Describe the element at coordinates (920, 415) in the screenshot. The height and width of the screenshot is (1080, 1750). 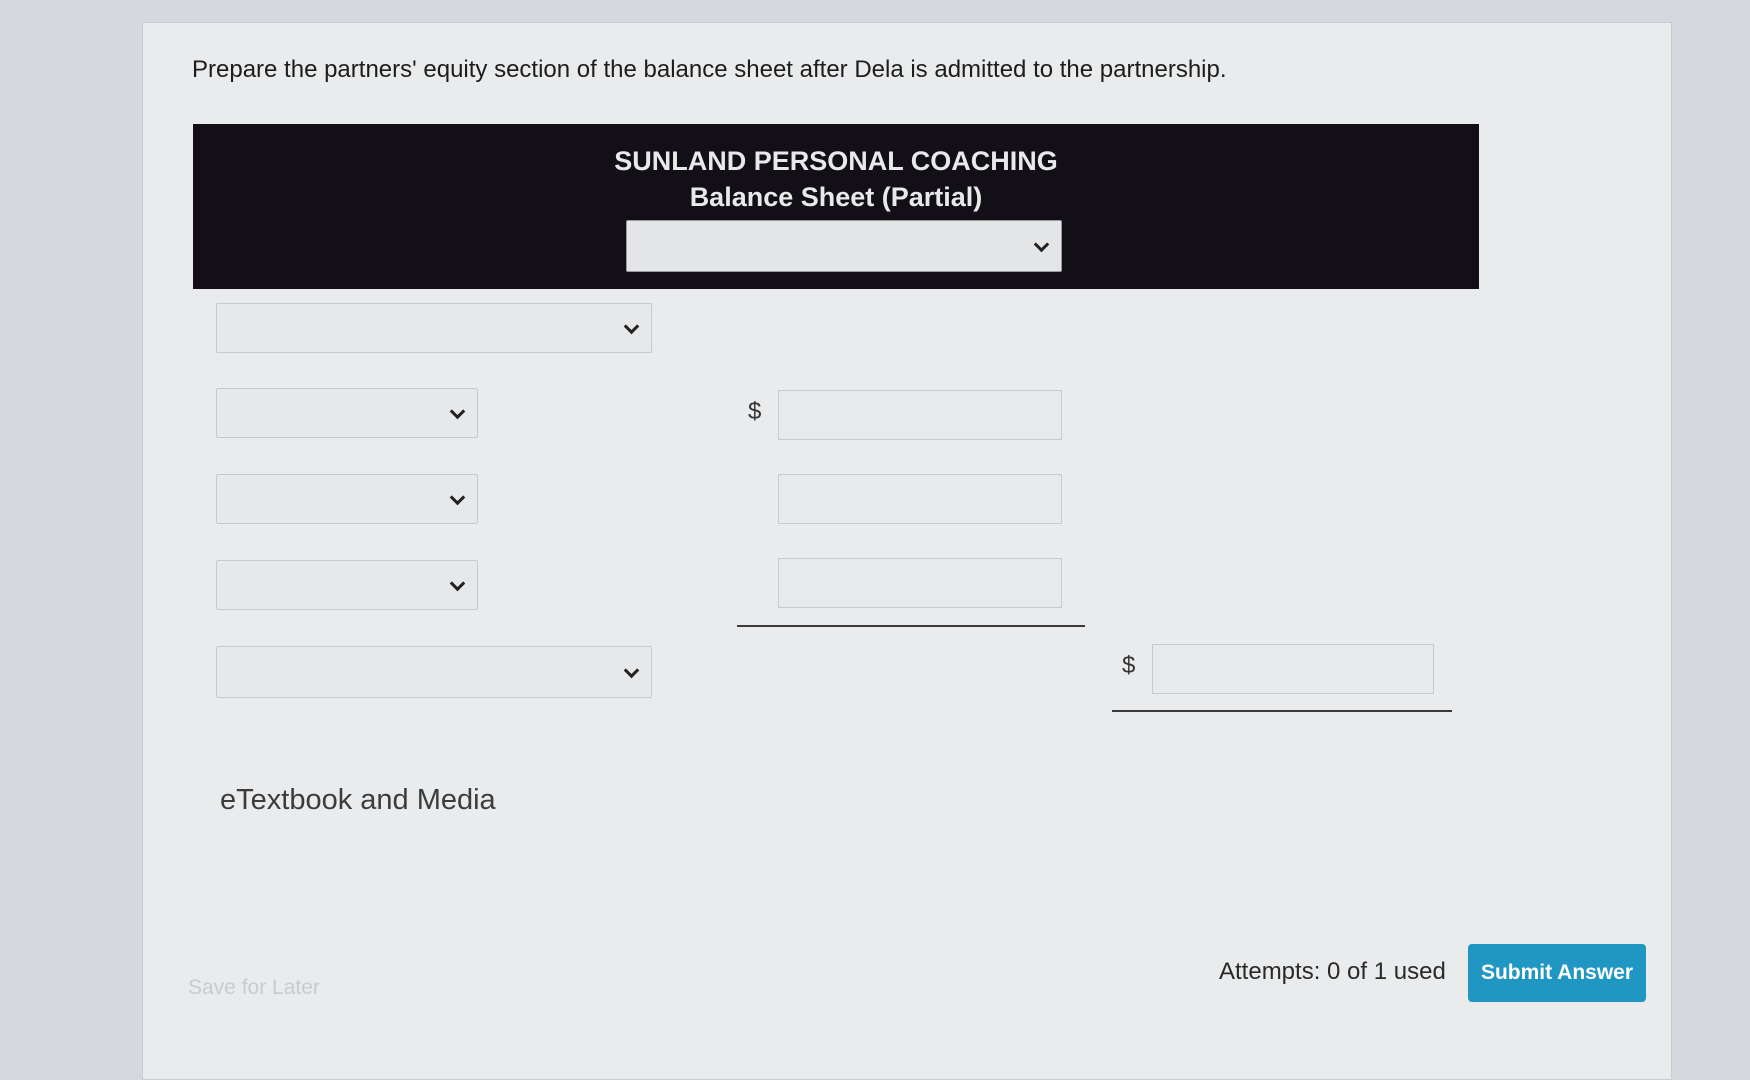
I see `partner-1-amount-input` at that location.